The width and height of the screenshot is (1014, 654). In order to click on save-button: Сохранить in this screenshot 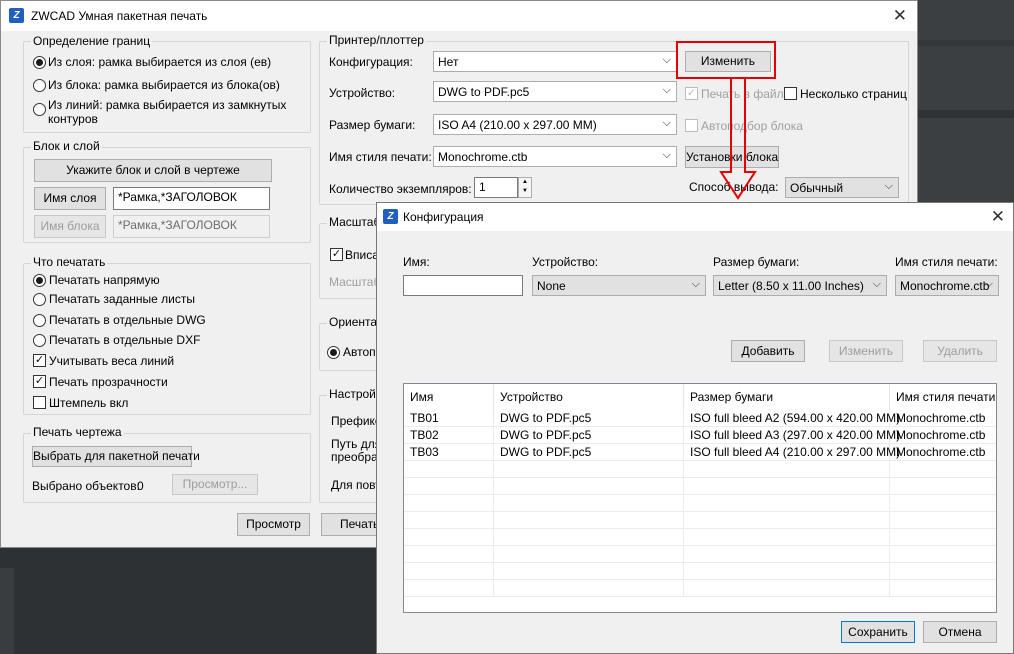, I will do `click(878, 632)`.